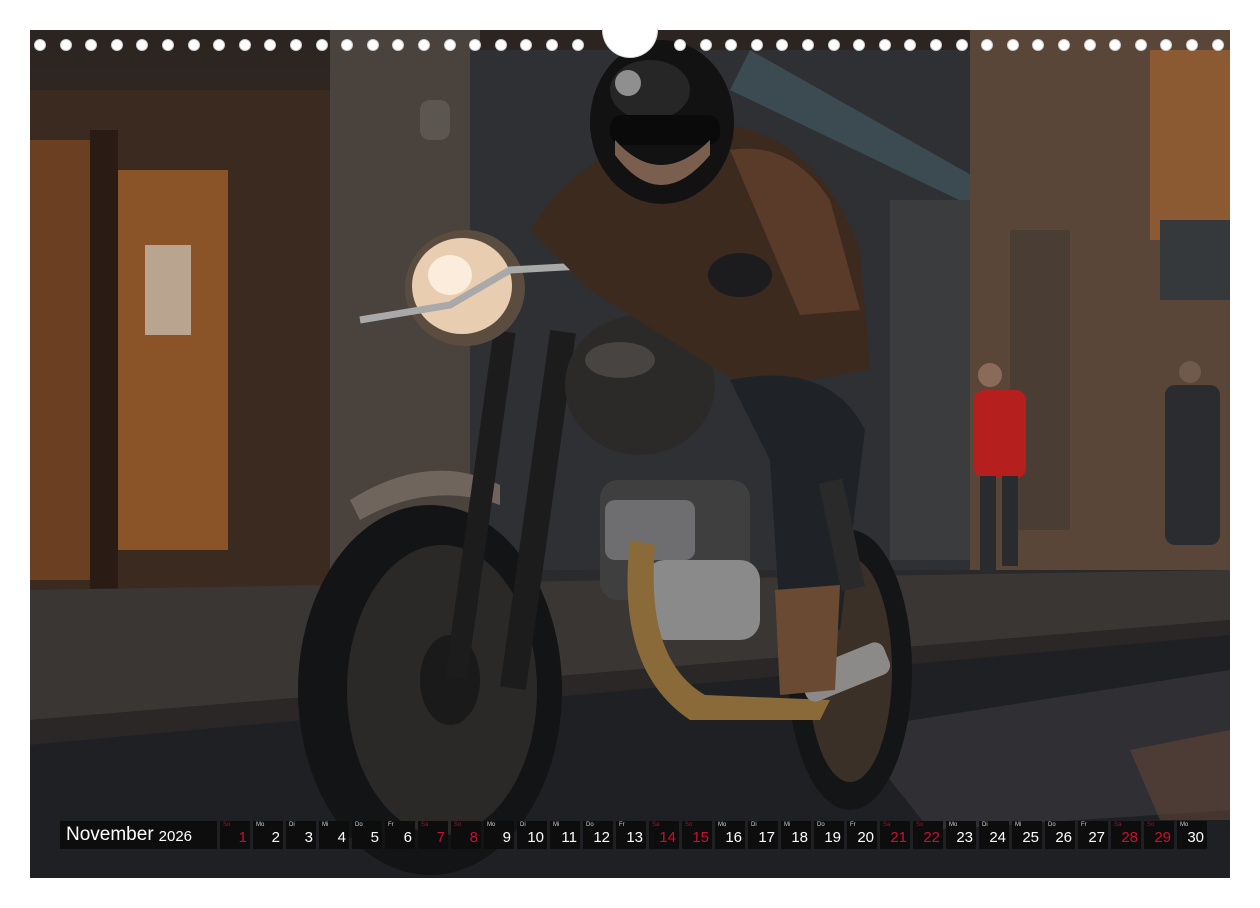  I want to click on day-number: 13, so click(634, 837).